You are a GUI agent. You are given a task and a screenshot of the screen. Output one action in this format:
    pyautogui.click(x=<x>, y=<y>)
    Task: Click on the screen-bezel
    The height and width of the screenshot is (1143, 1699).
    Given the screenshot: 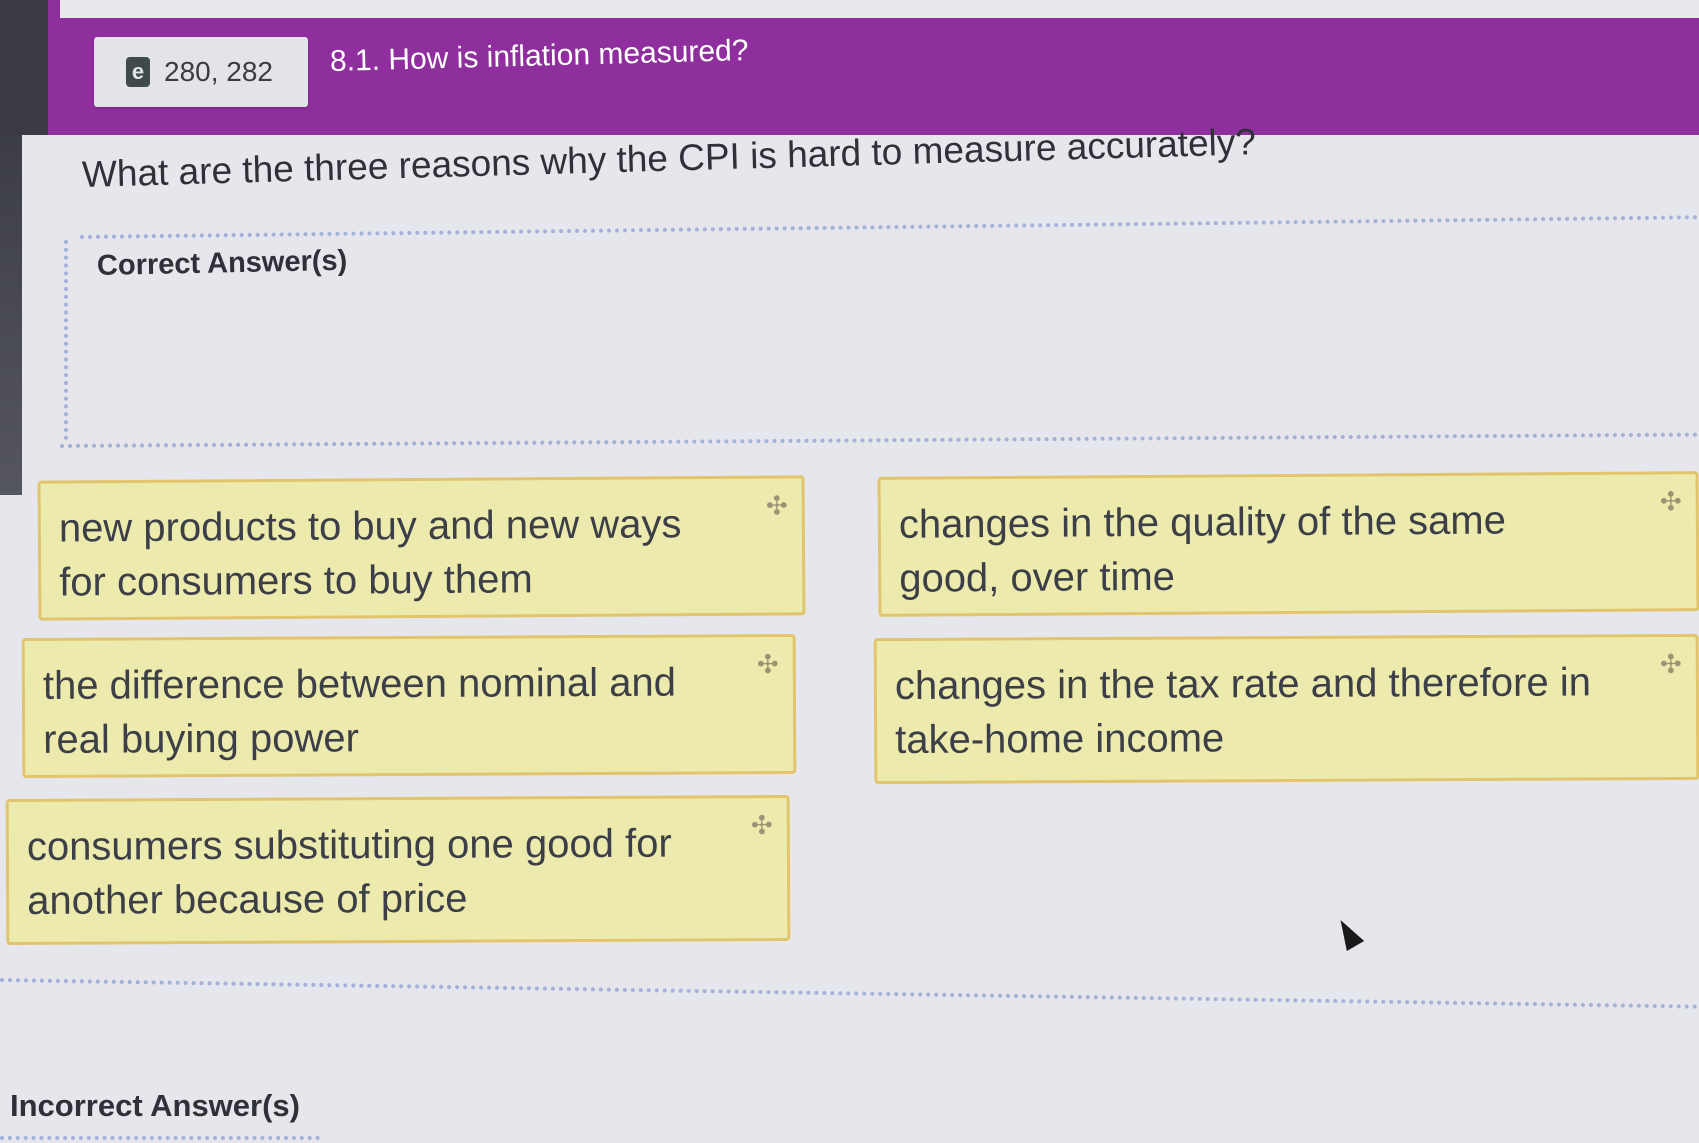 What is the action you would take?
    pyautogui.click(x=24, y=67)
    